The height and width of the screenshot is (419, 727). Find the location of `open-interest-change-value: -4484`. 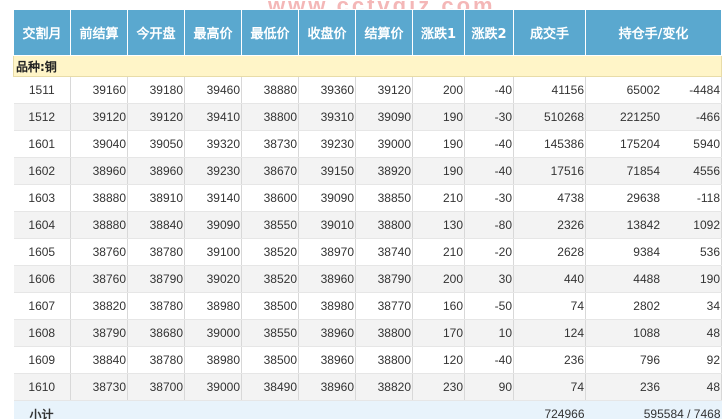

open-interest-change-value: -4484 is located at coordinates (704, 90).